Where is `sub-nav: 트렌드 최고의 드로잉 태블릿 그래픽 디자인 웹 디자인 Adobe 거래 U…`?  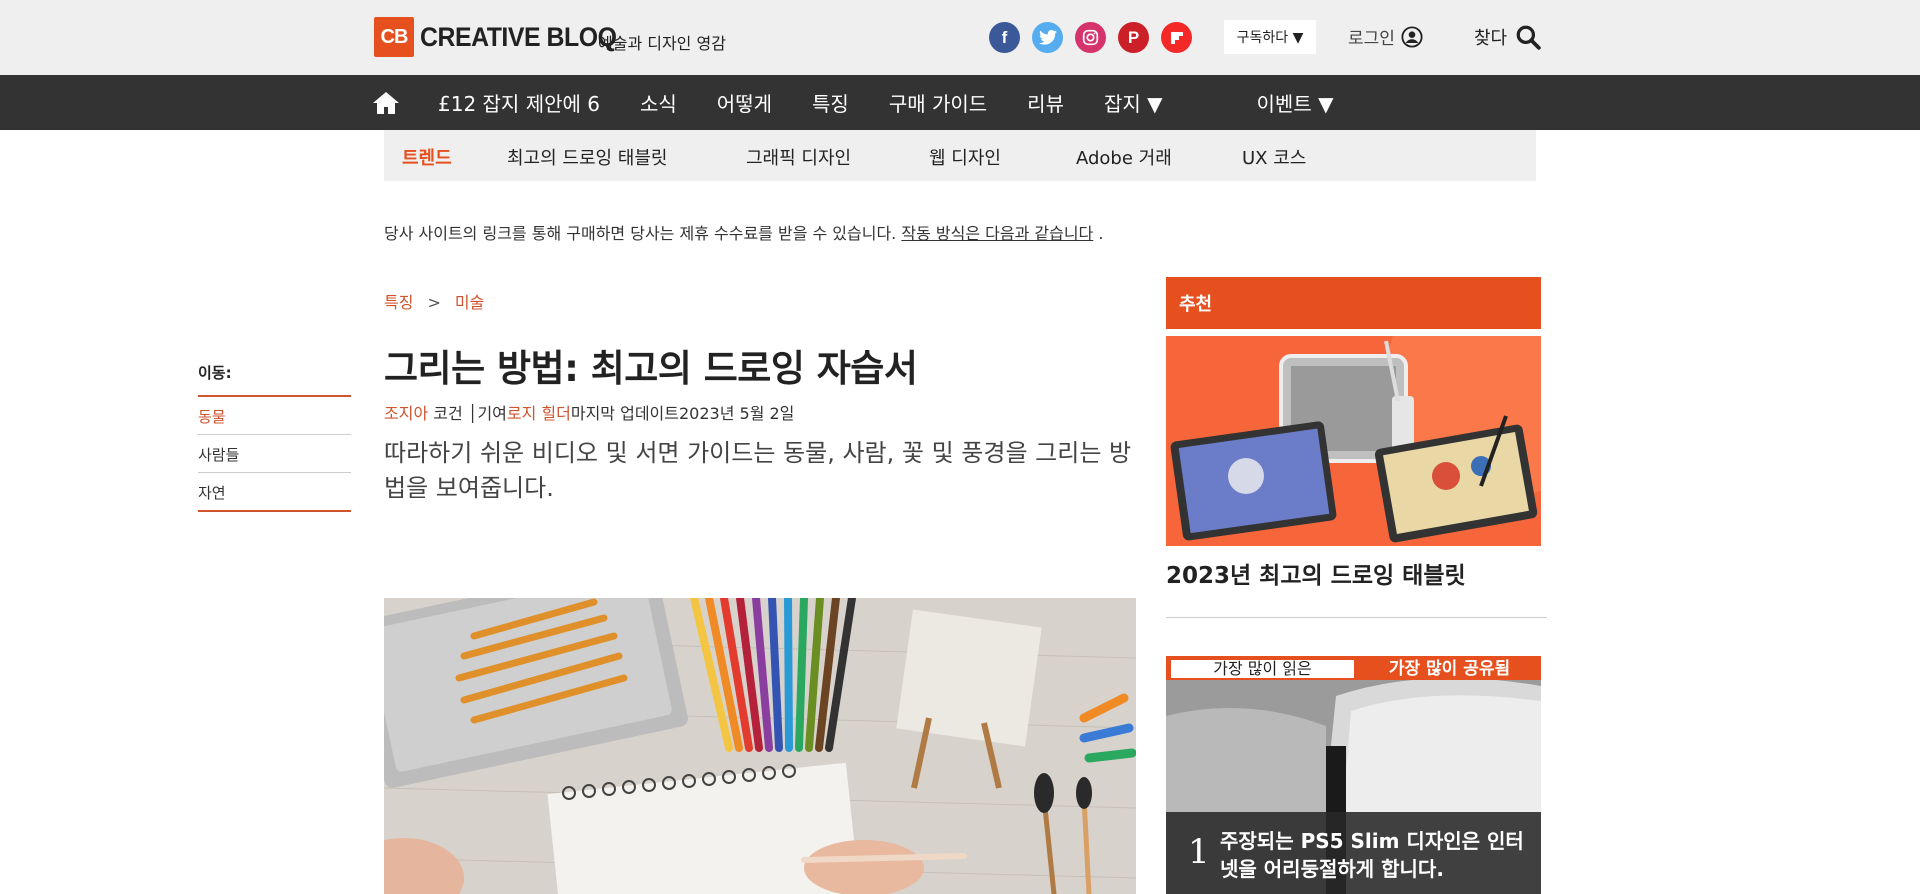
sub-nav: 트렌드 최고의 드로잉 태블릿 그래픽 디자인 웹 디자인 Adobe 거래 U… is located at coordinates (960, 155).